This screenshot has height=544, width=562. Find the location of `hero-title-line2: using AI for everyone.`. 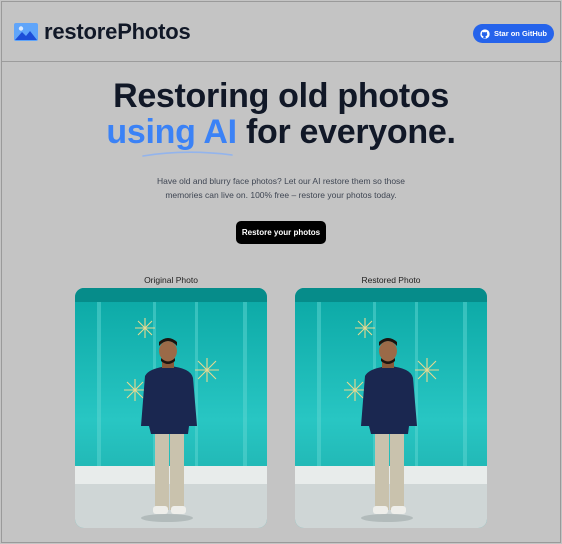

hero-title-line2: using AI for everyone. is located at coordinates (281, 132).